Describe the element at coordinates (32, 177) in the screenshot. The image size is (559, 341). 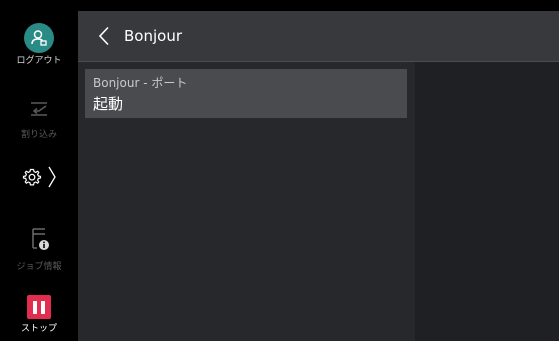
I see `gear-icon` at that location.